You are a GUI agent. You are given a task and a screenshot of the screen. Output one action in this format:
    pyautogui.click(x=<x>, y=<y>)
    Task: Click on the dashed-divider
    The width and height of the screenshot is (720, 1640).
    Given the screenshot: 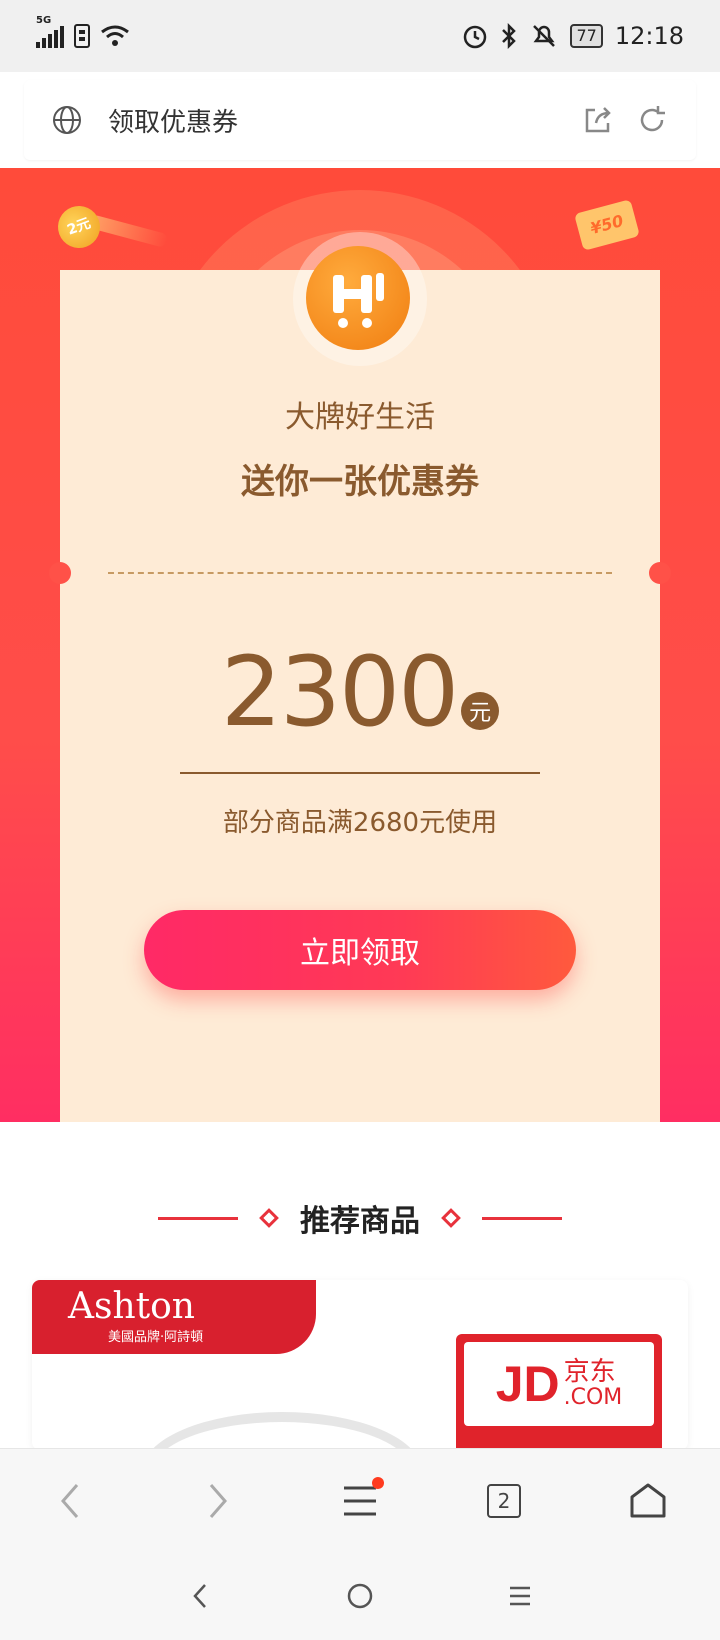 What is the action you would take?
    pyautogui.click(x=360, y=573)
    